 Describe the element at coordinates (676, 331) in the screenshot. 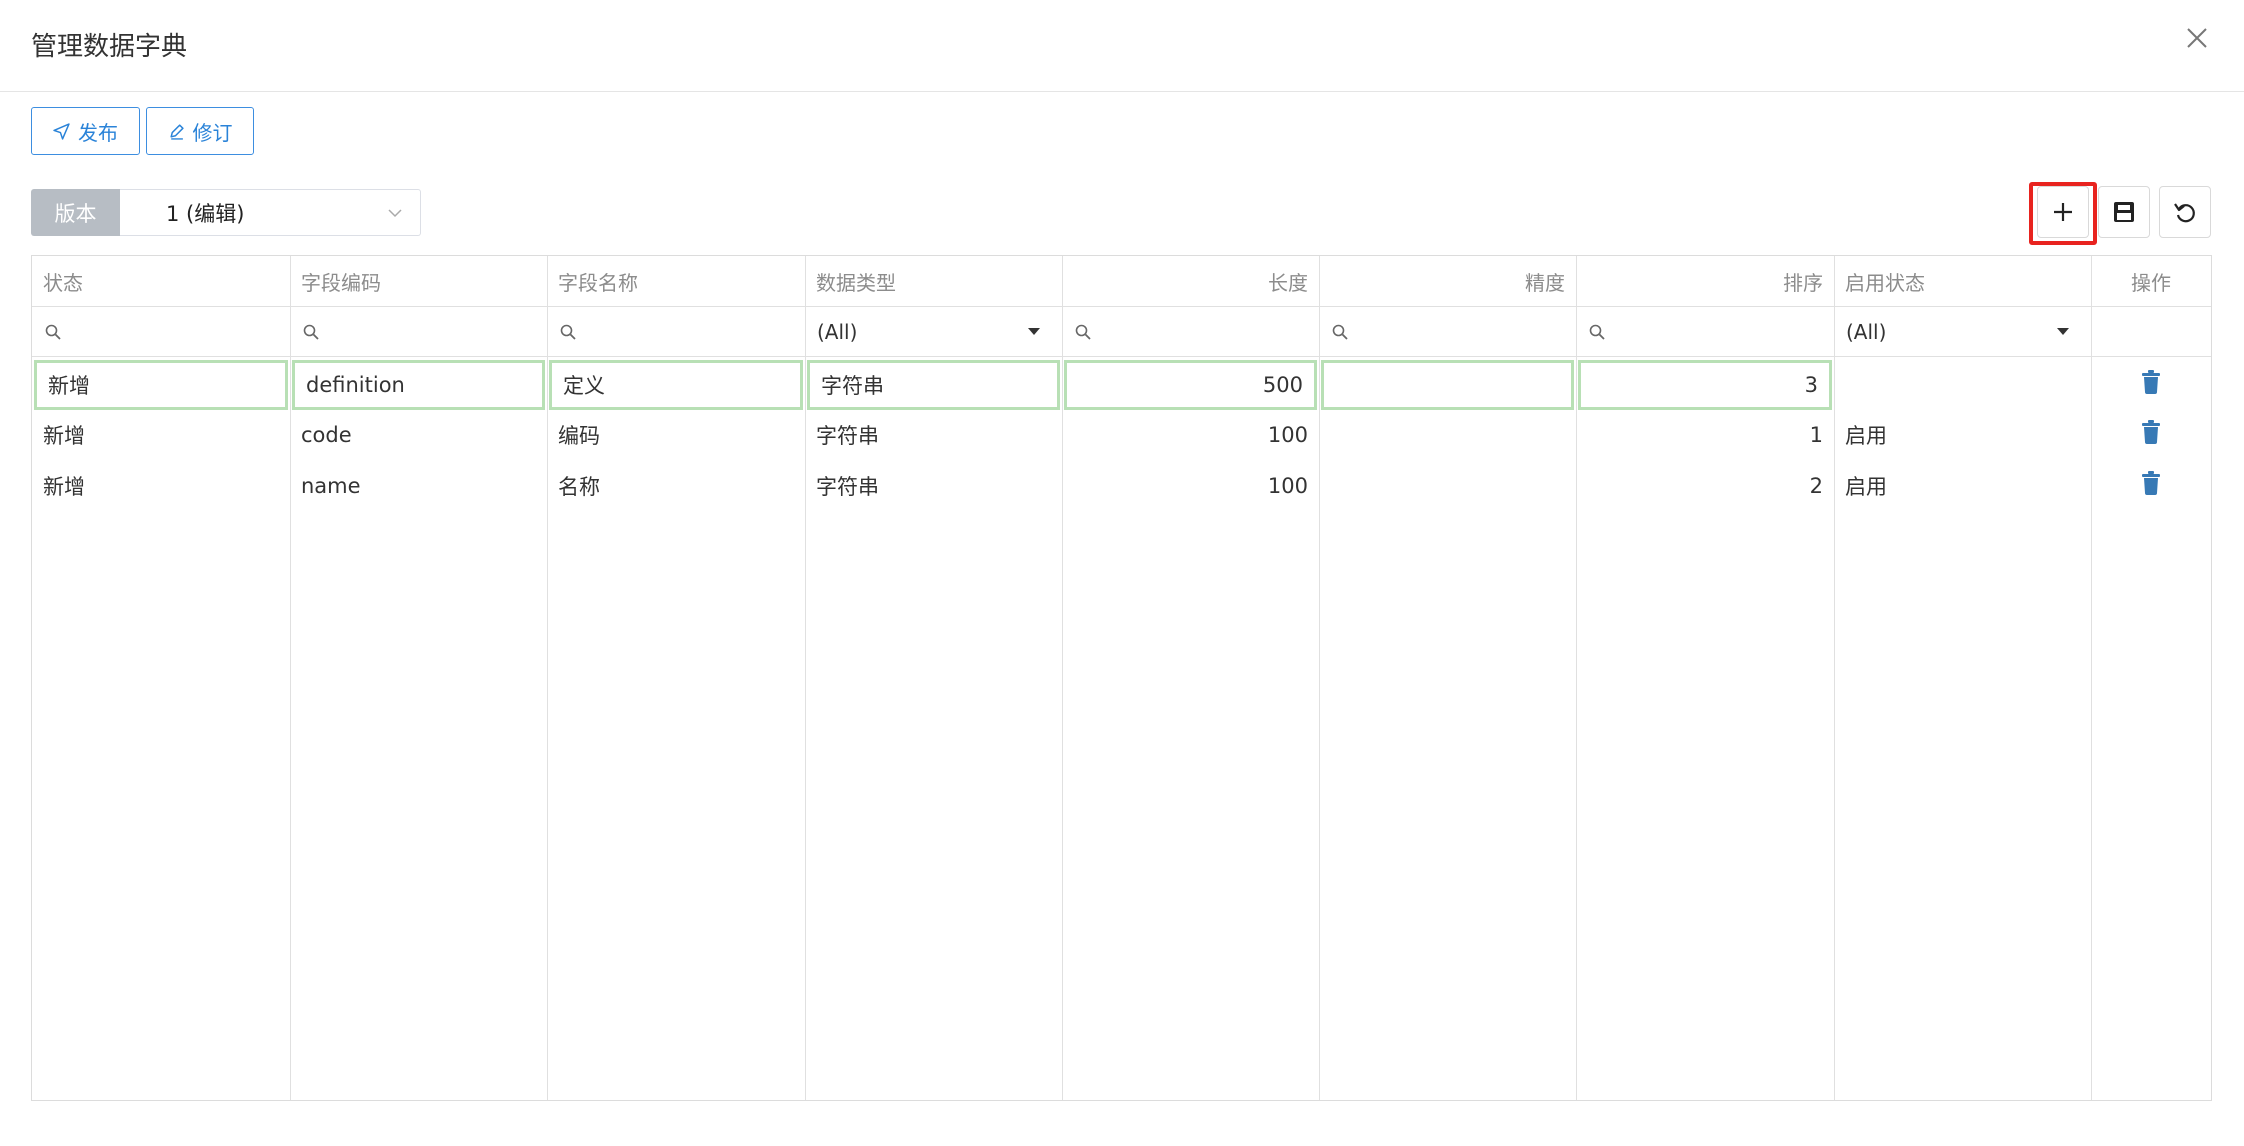

I see `filter-field-name` at that location.